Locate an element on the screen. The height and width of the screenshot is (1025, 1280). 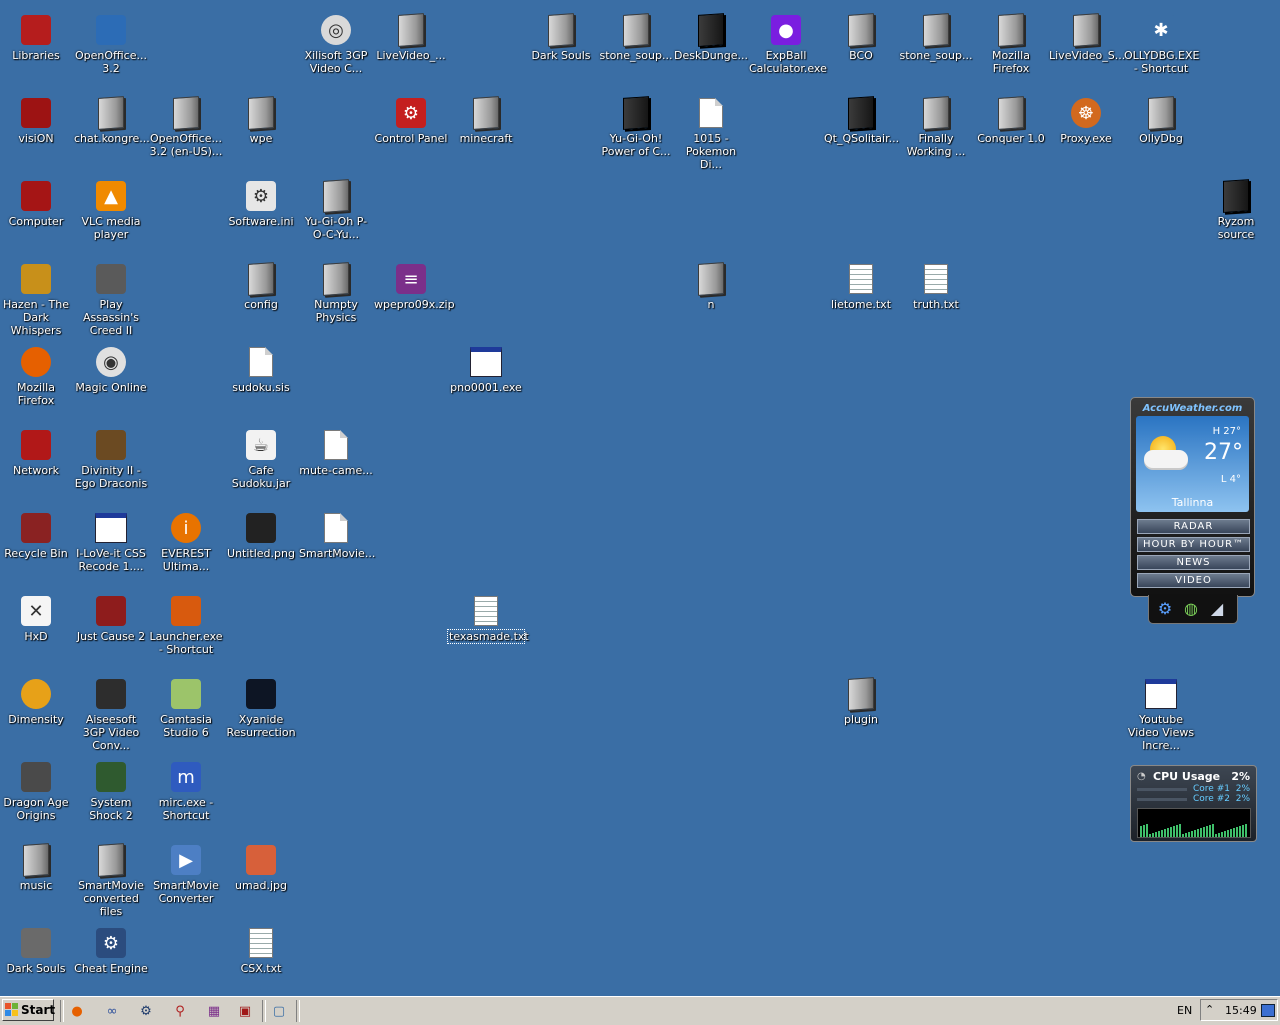
desktop-icon-dimensity: Dimensity is located at coordinates (37, 699).